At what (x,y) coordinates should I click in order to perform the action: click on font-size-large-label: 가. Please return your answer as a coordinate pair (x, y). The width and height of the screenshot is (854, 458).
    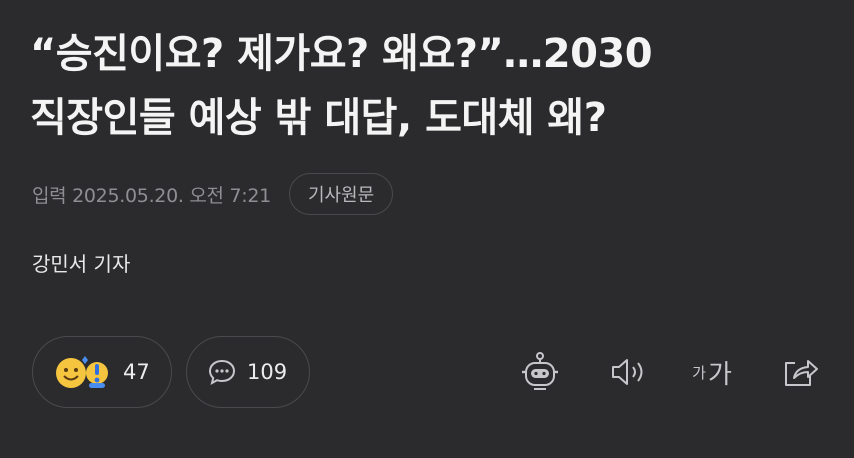
    Looking at the image, I should click on (719, 374).